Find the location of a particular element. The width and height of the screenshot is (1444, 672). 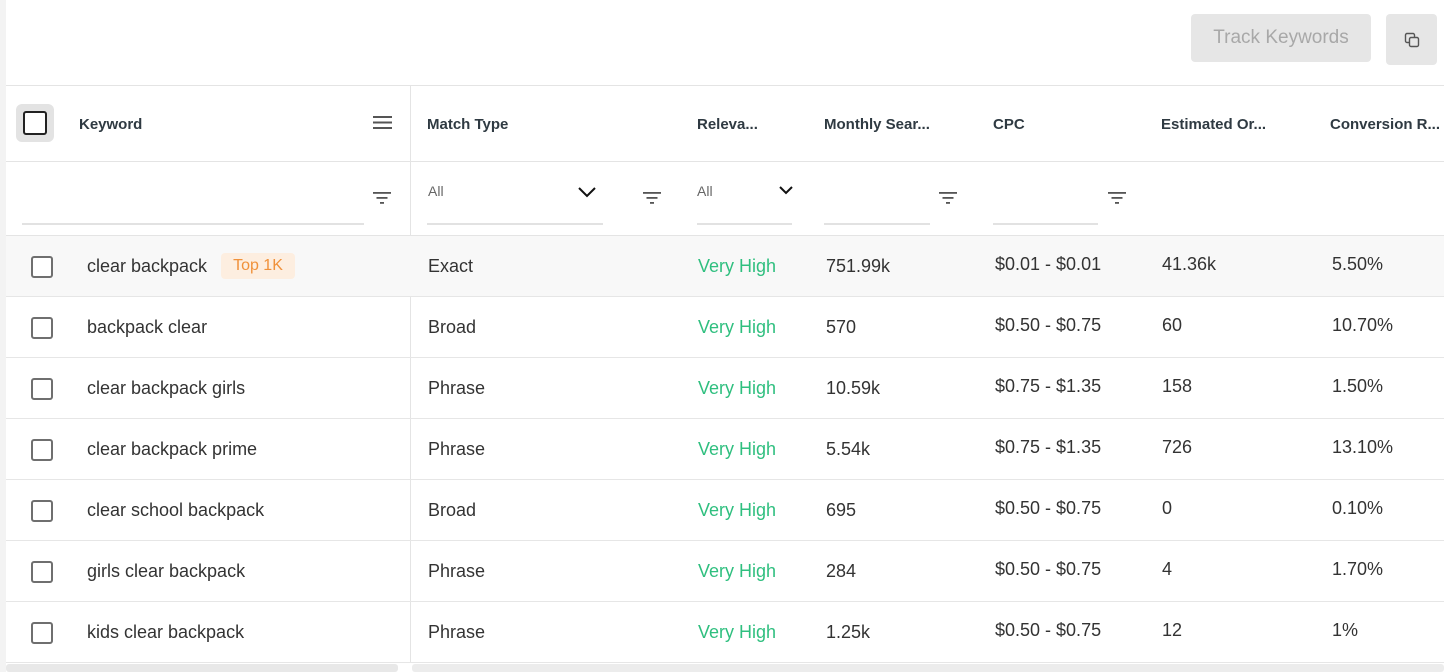

toolbar: Track Keywords is located at coordinates (725, 43).